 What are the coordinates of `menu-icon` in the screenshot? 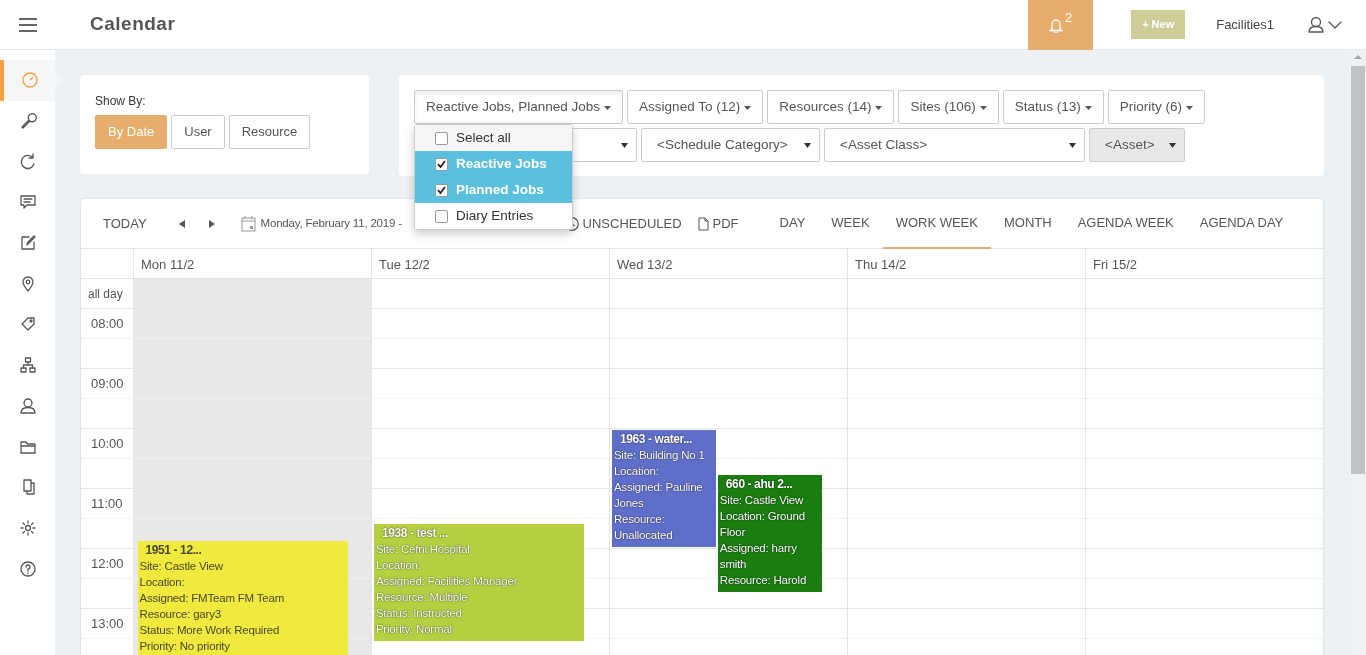 It's located at (27, 24).